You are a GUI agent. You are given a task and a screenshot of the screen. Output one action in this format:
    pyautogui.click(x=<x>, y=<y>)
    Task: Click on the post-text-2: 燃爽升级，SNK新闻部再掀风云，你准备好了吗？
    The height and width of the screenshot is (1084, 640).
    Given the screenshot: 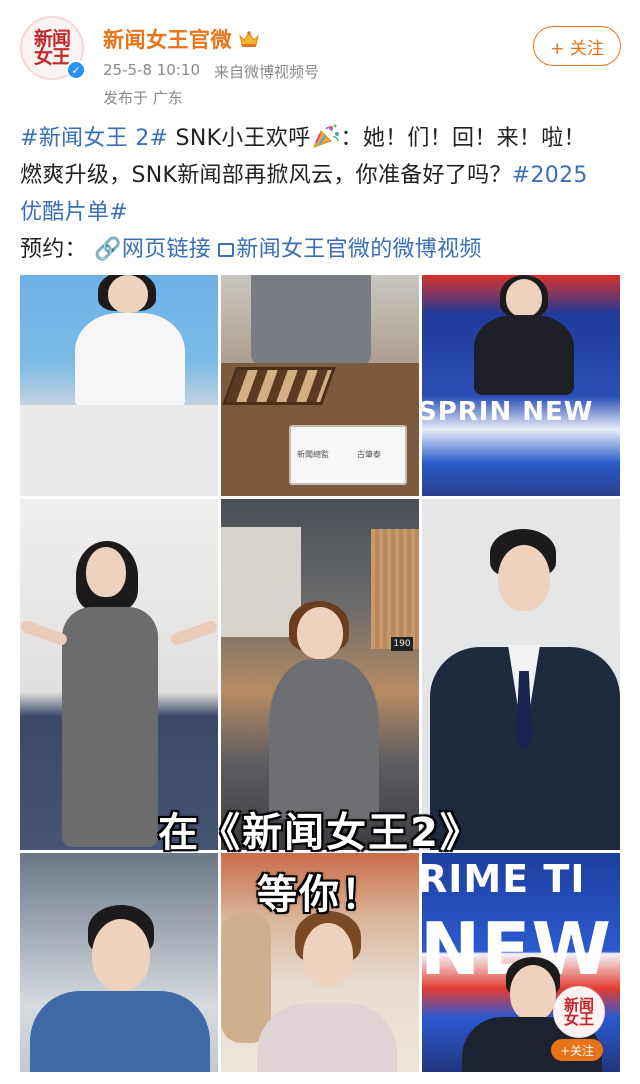 What is the action you would take?
    pyautogui.click(x=266, y=175)
    